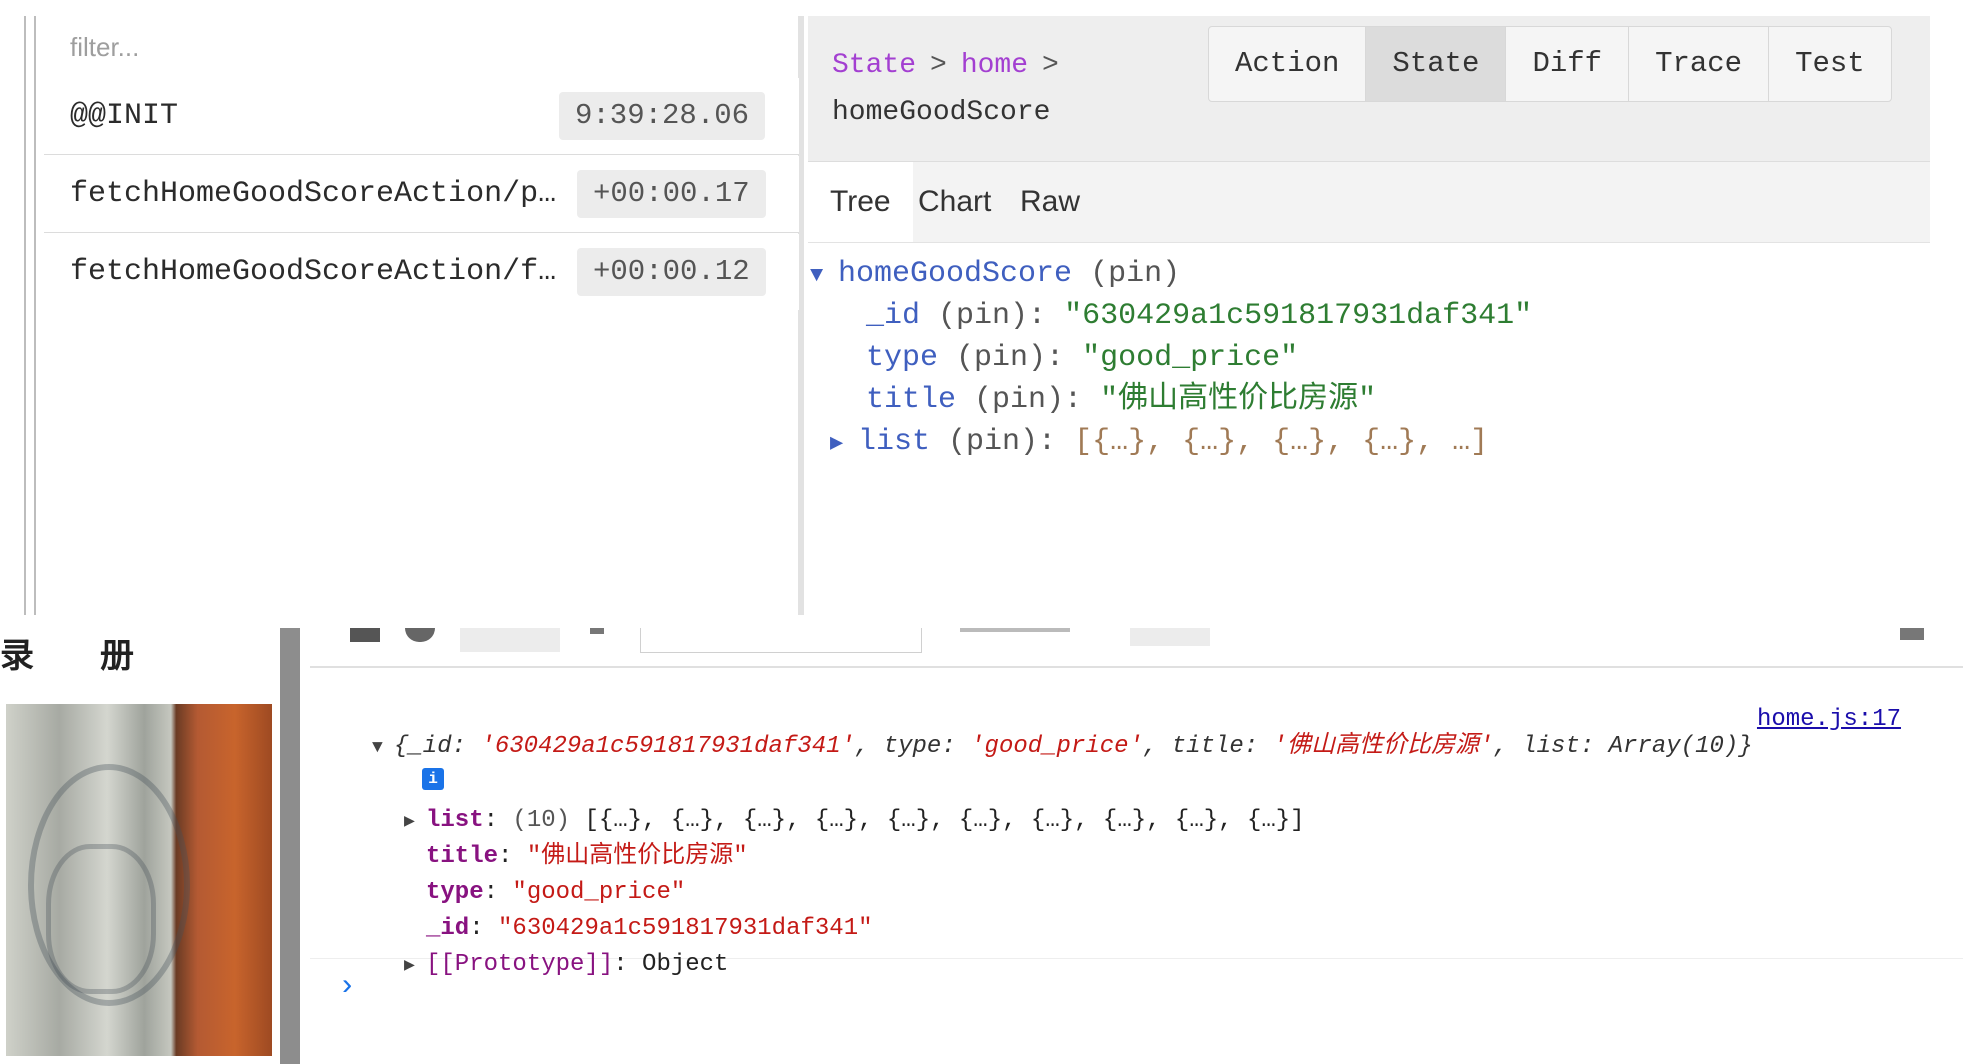  Describe the element at coordinates (902, 358) in the screenshot. I see `tree-key: type` at that location.